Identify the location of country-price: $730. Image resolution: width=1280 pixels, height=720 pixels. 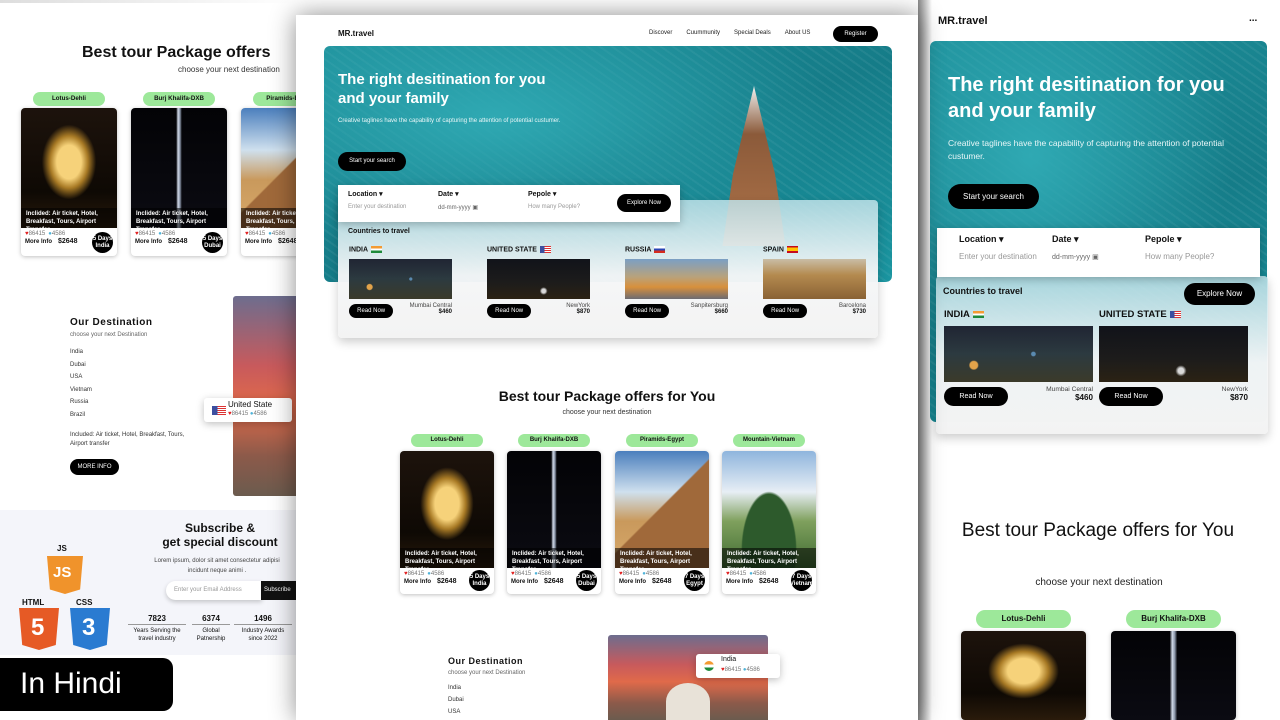
(859, 311).